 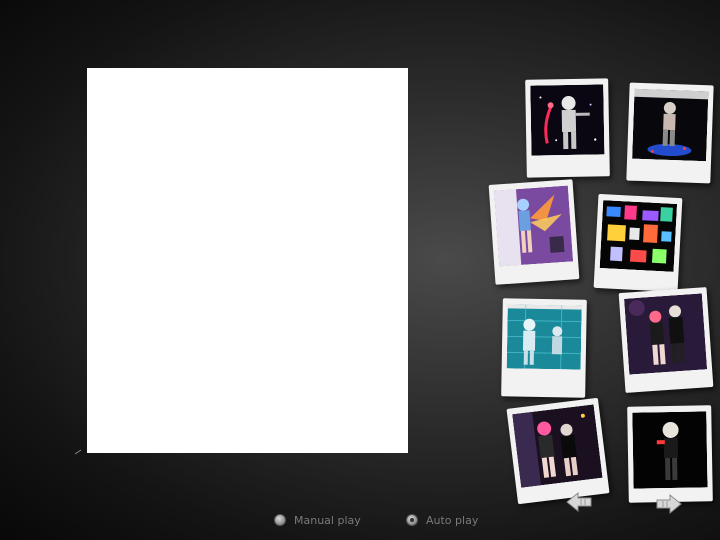 What do you see at coordinates (544, 337) in the screenshot?
I see `thumbnail-5-image` at bounding box center [544, 337].